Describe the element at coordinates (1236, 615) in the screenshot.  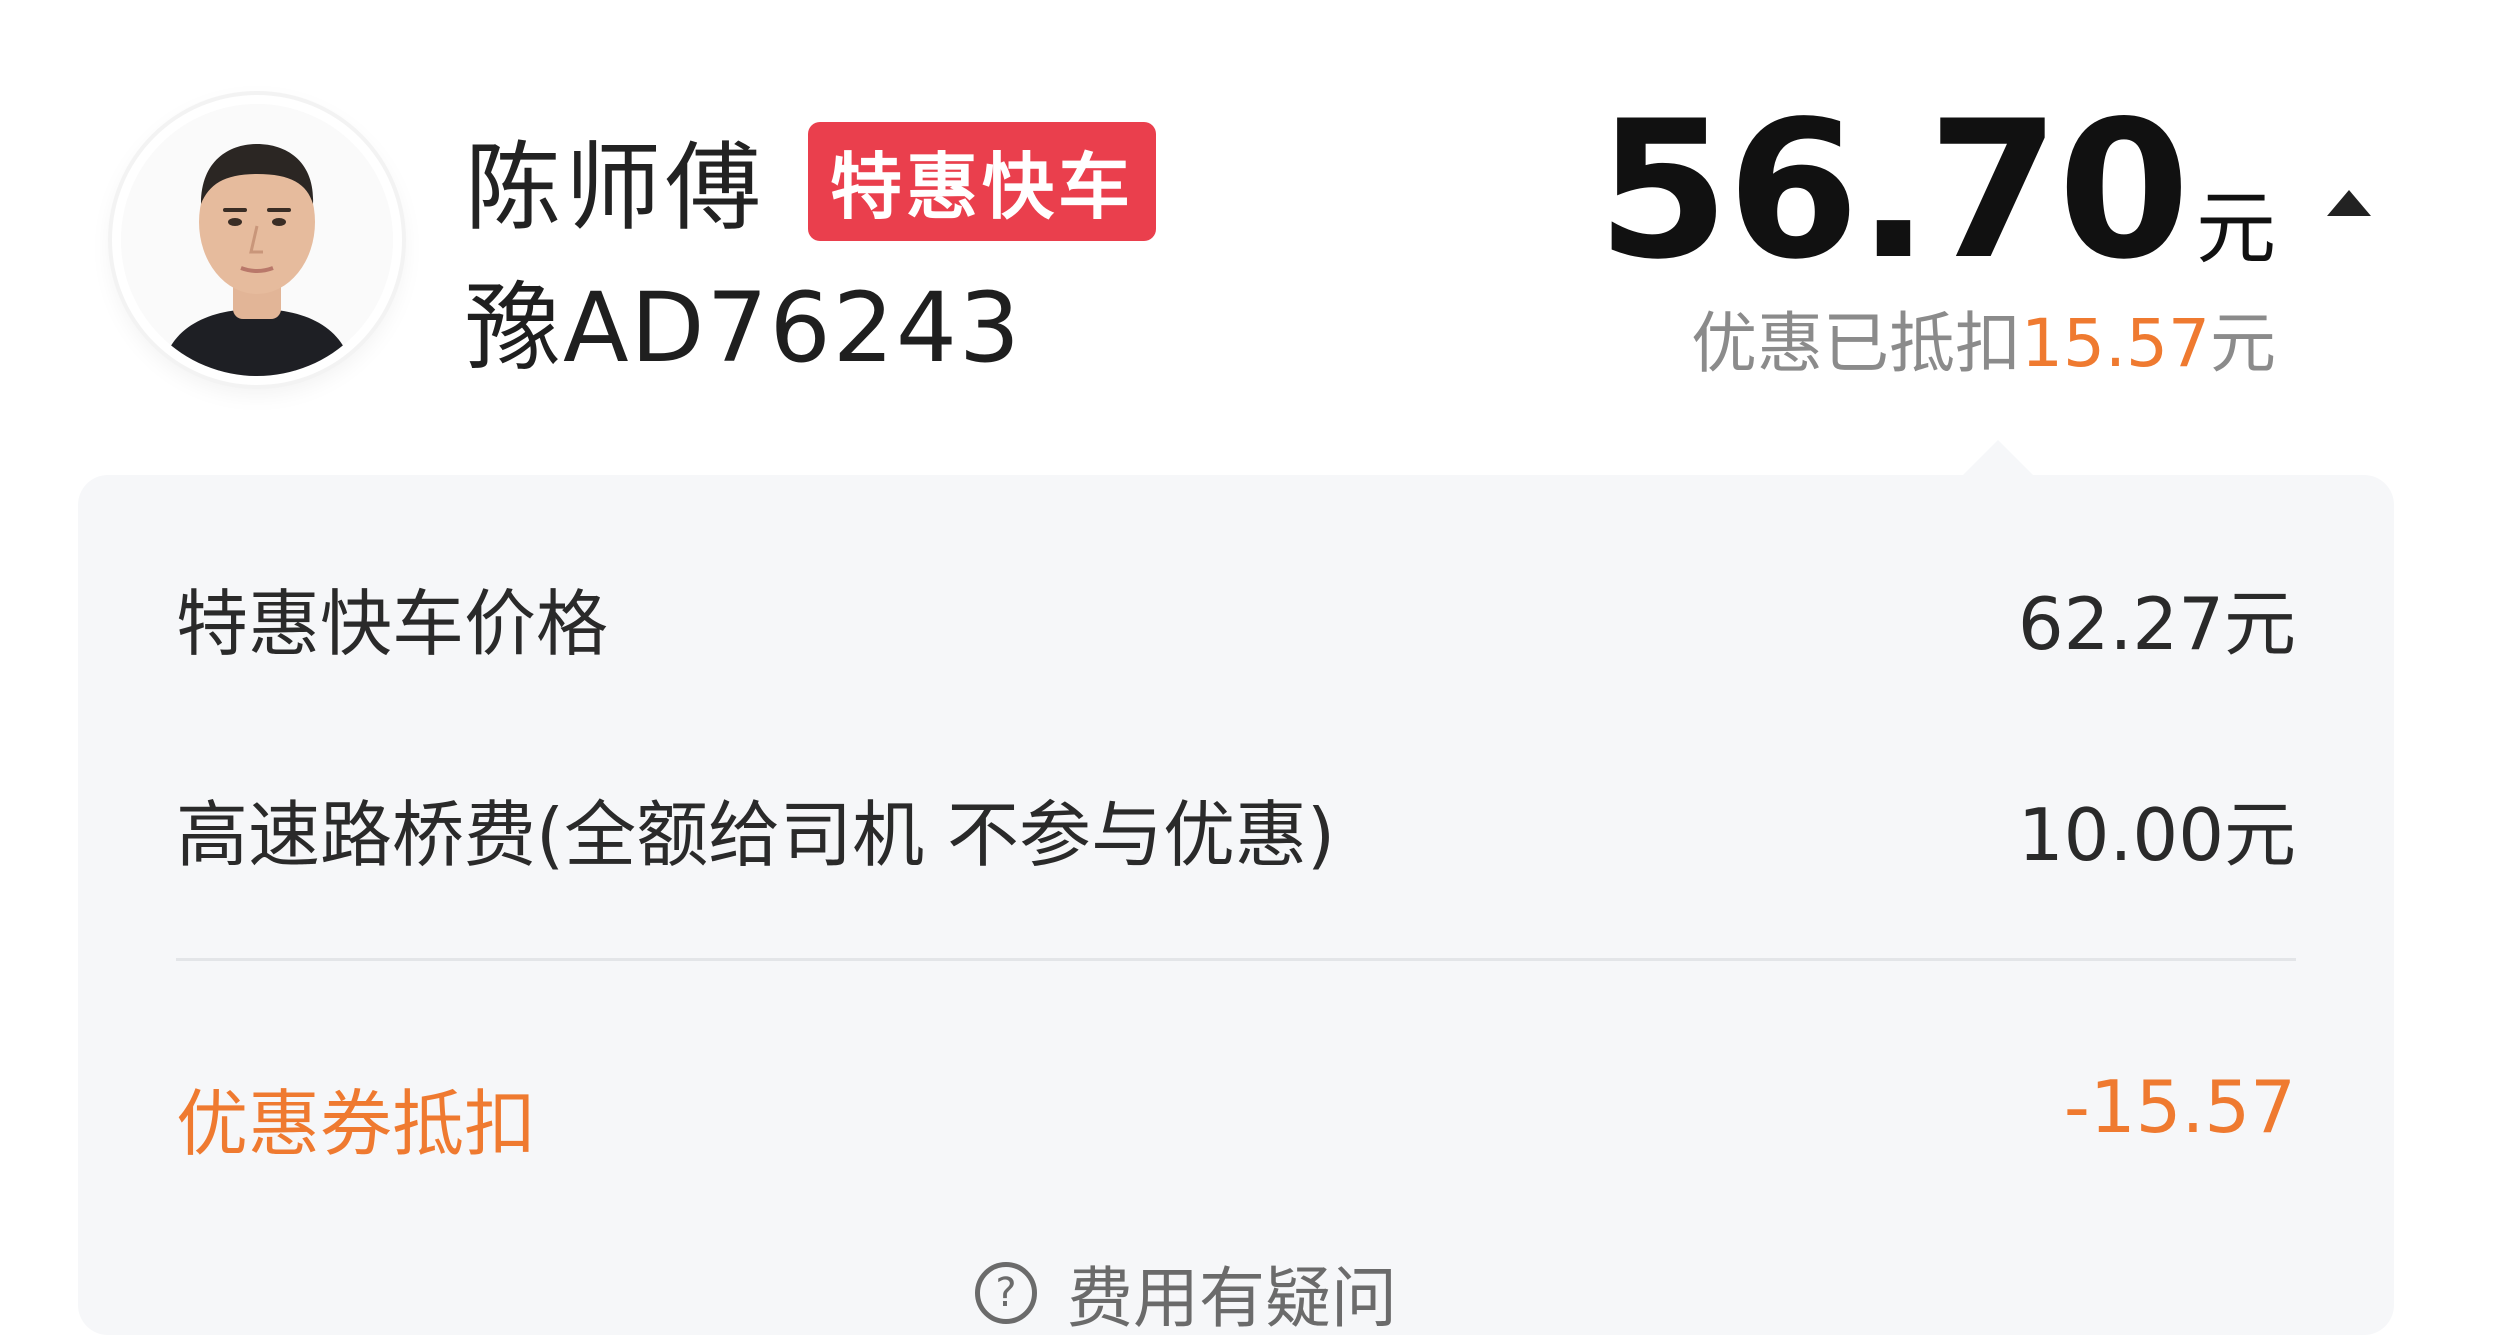
I see `breakdown-row: 特惠快车价格 62.27元` at that location.